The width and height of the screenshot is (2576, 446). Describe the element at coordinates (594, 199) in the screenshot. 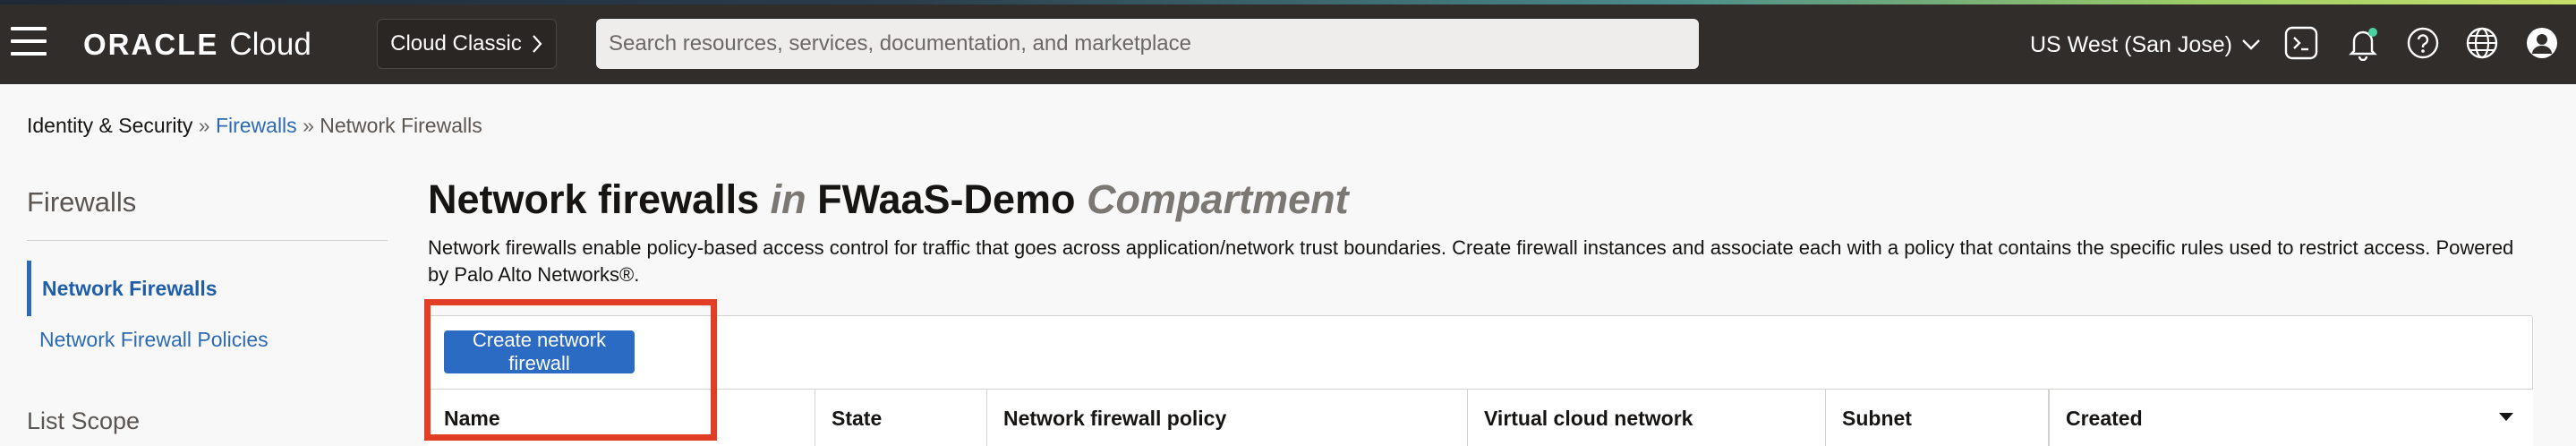

I see `page-title-text: Network firewalls` at that location.